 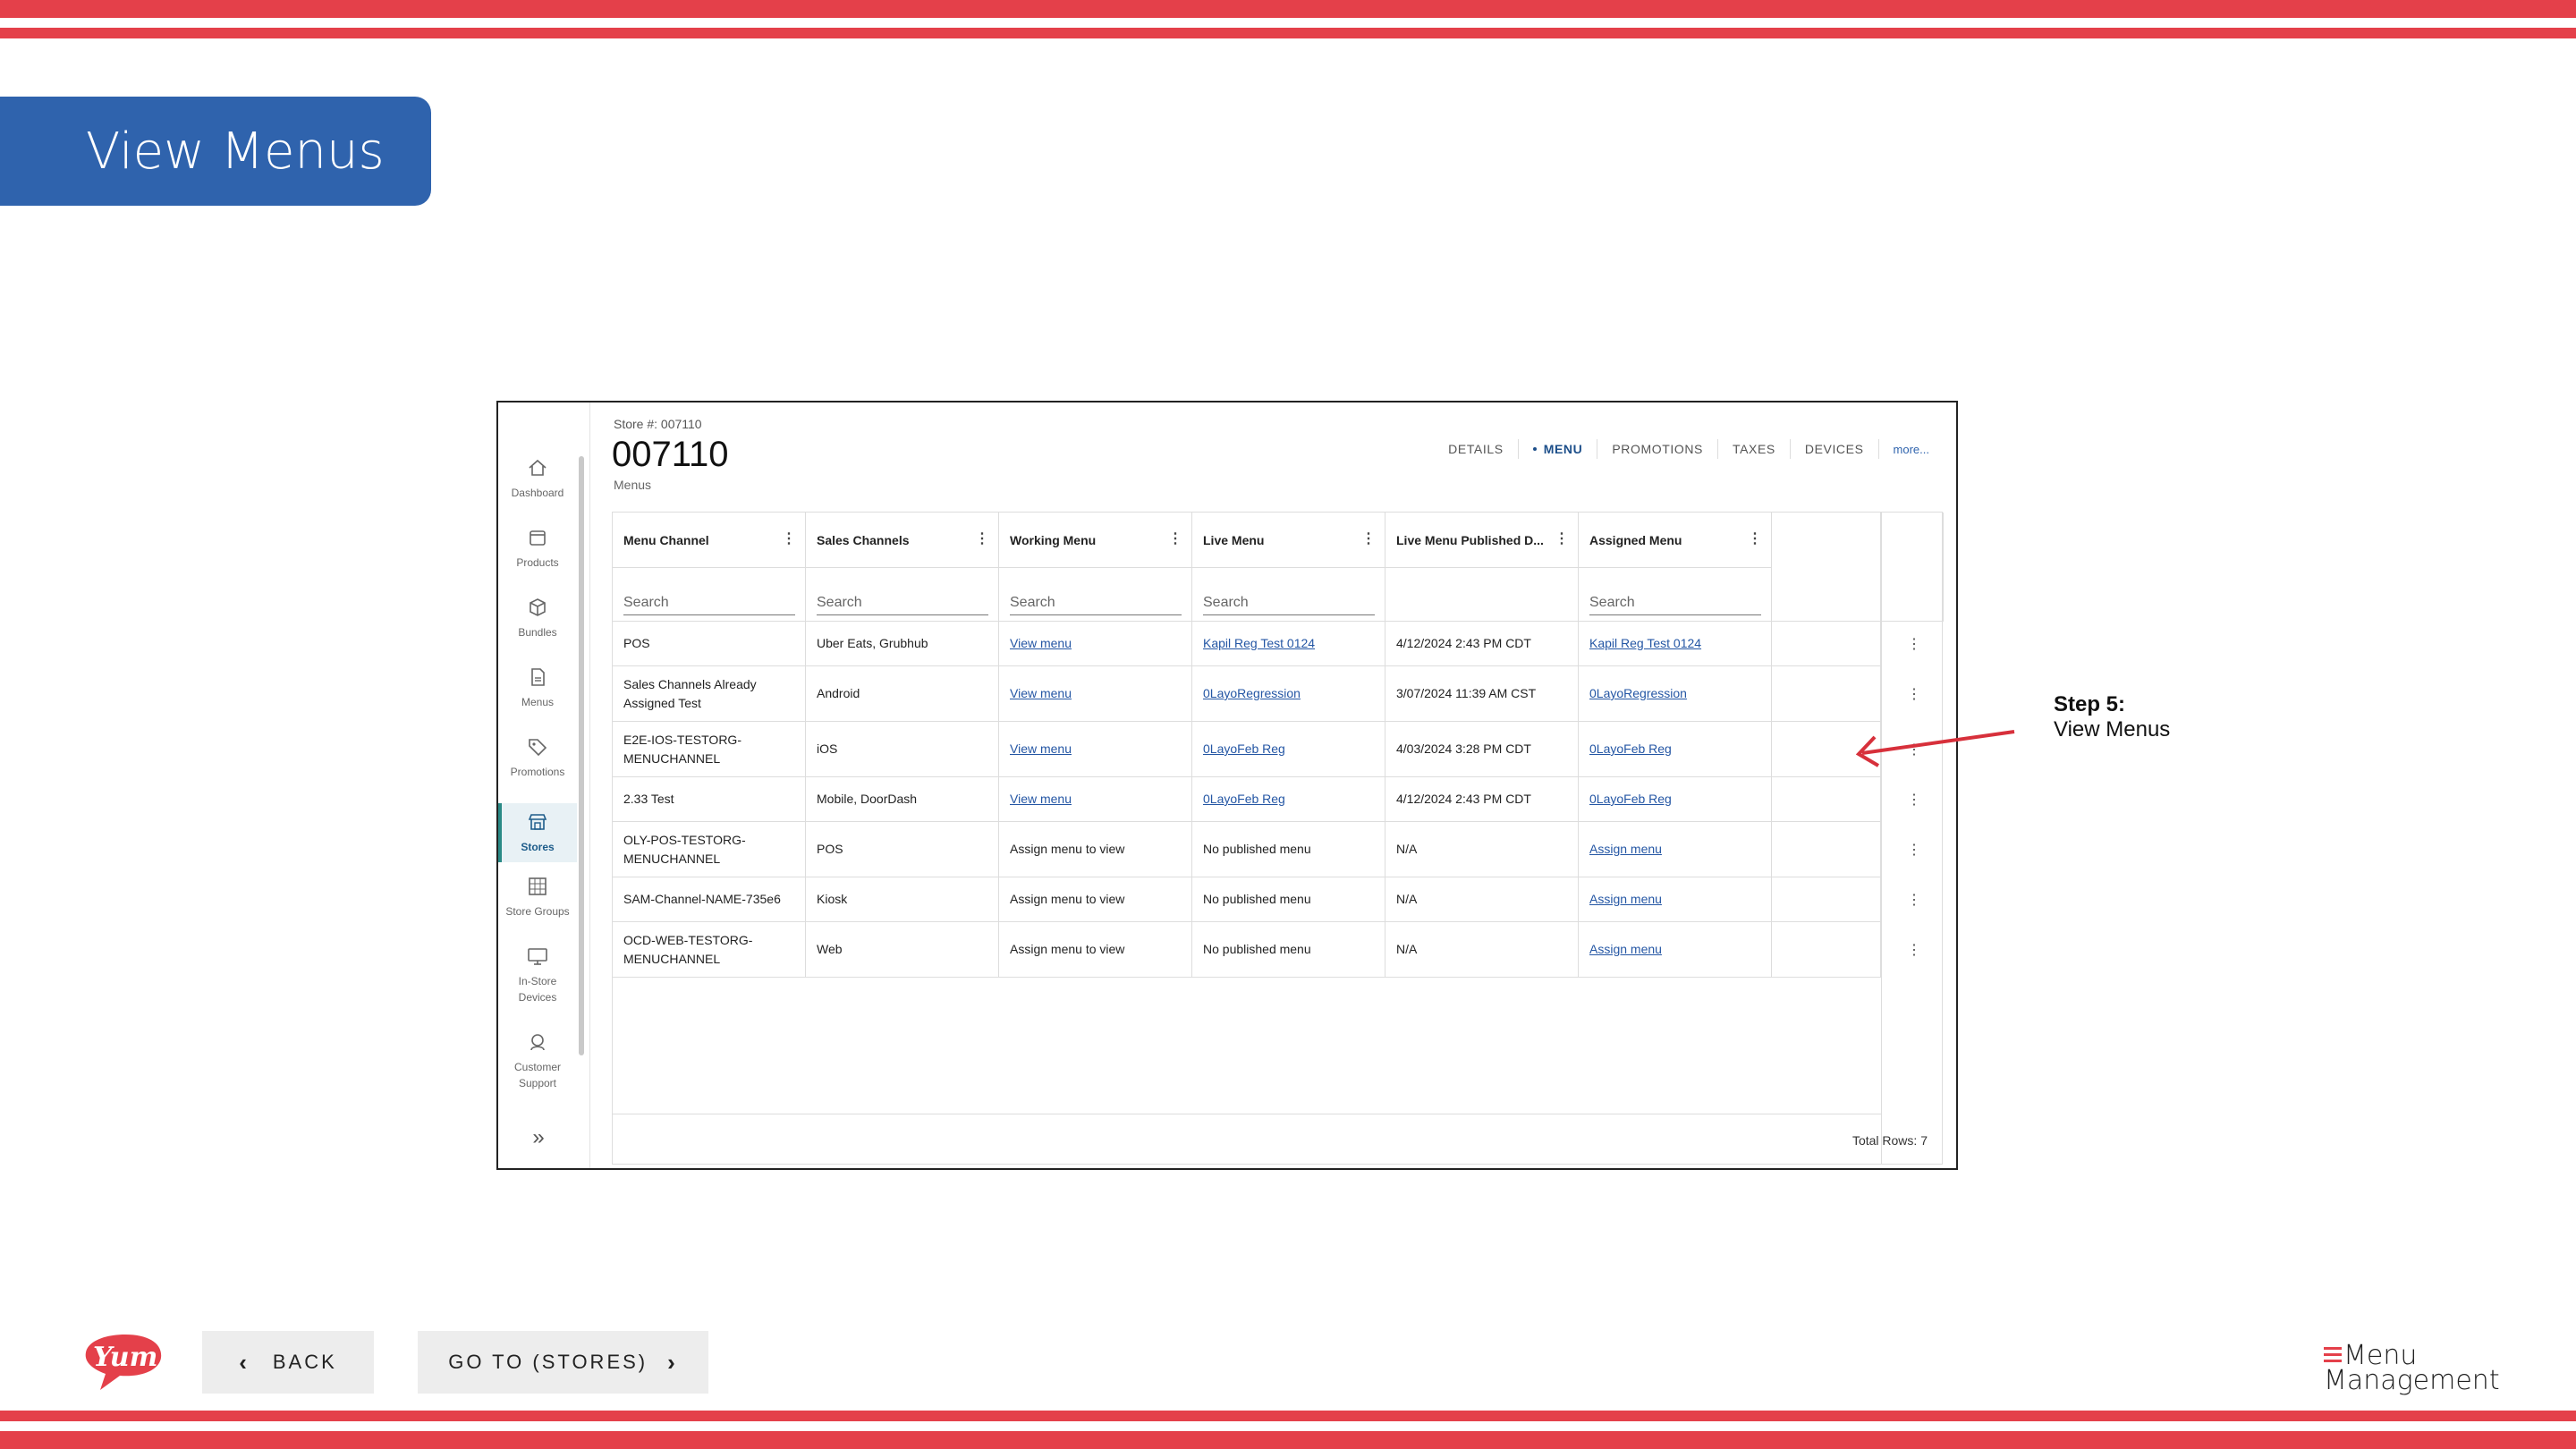 I want to click on sidebar-item-bundles: Bundles, so click(x=537, y=618).